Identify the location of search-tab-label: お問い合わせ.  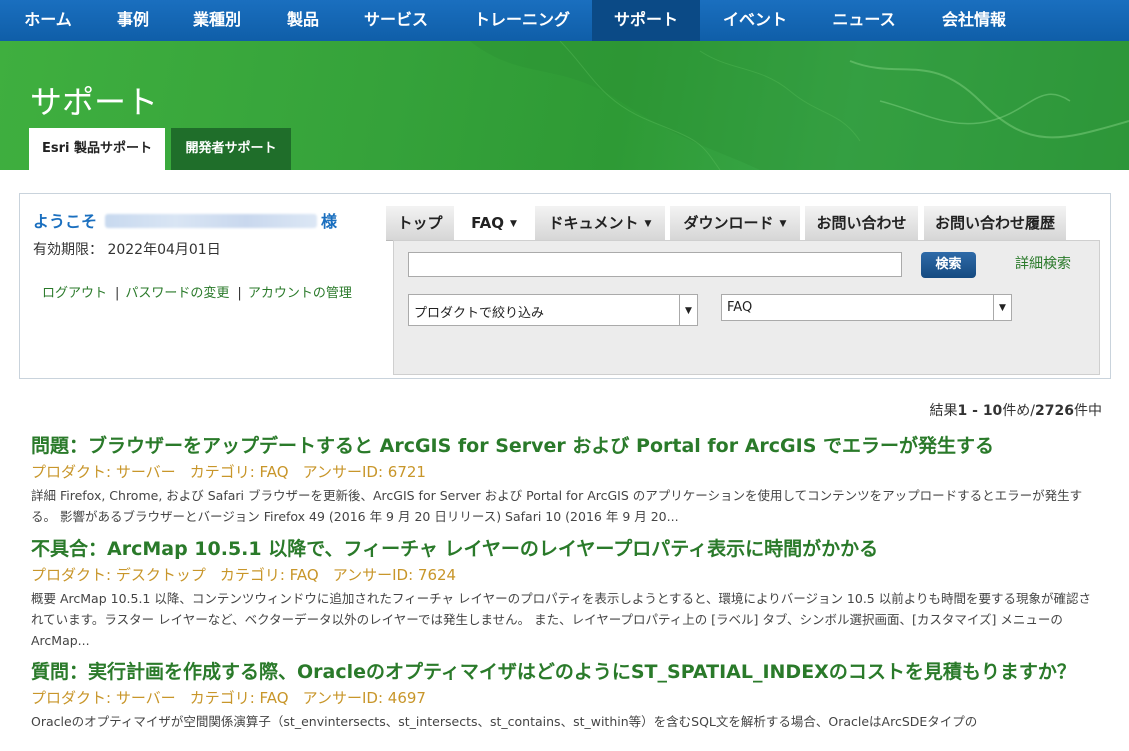
(861, 223).